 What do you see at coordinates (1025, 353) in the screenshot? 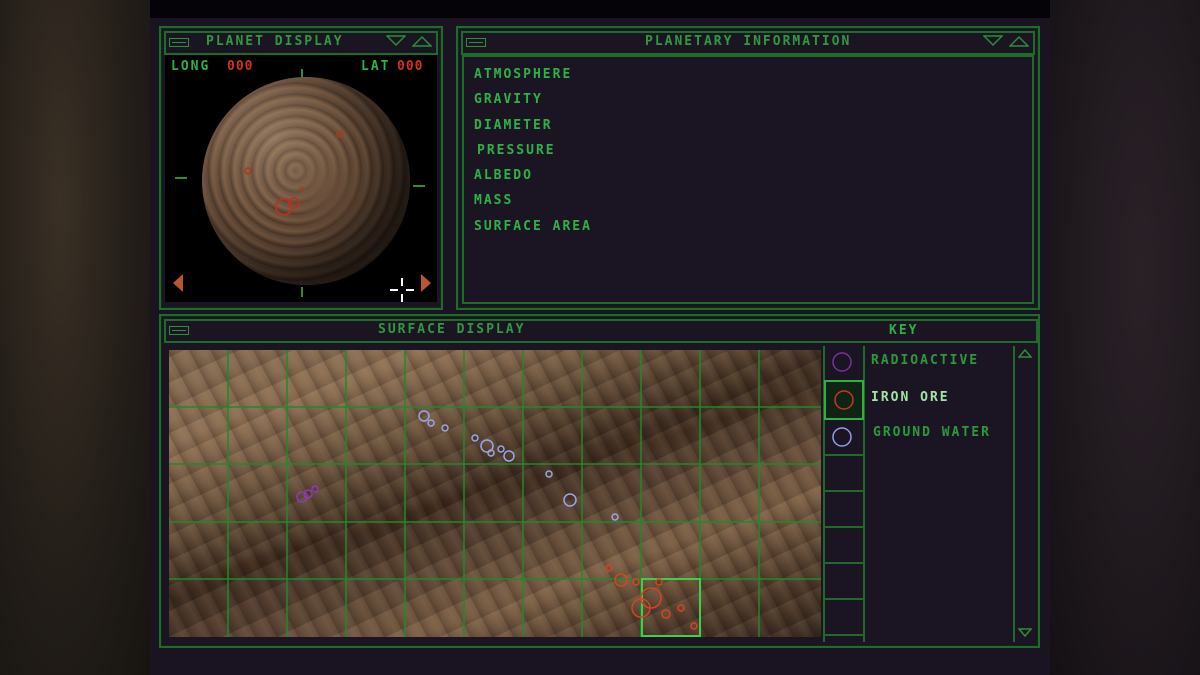
I see `scroll-up-icon` at bounding box center [1025, 353].